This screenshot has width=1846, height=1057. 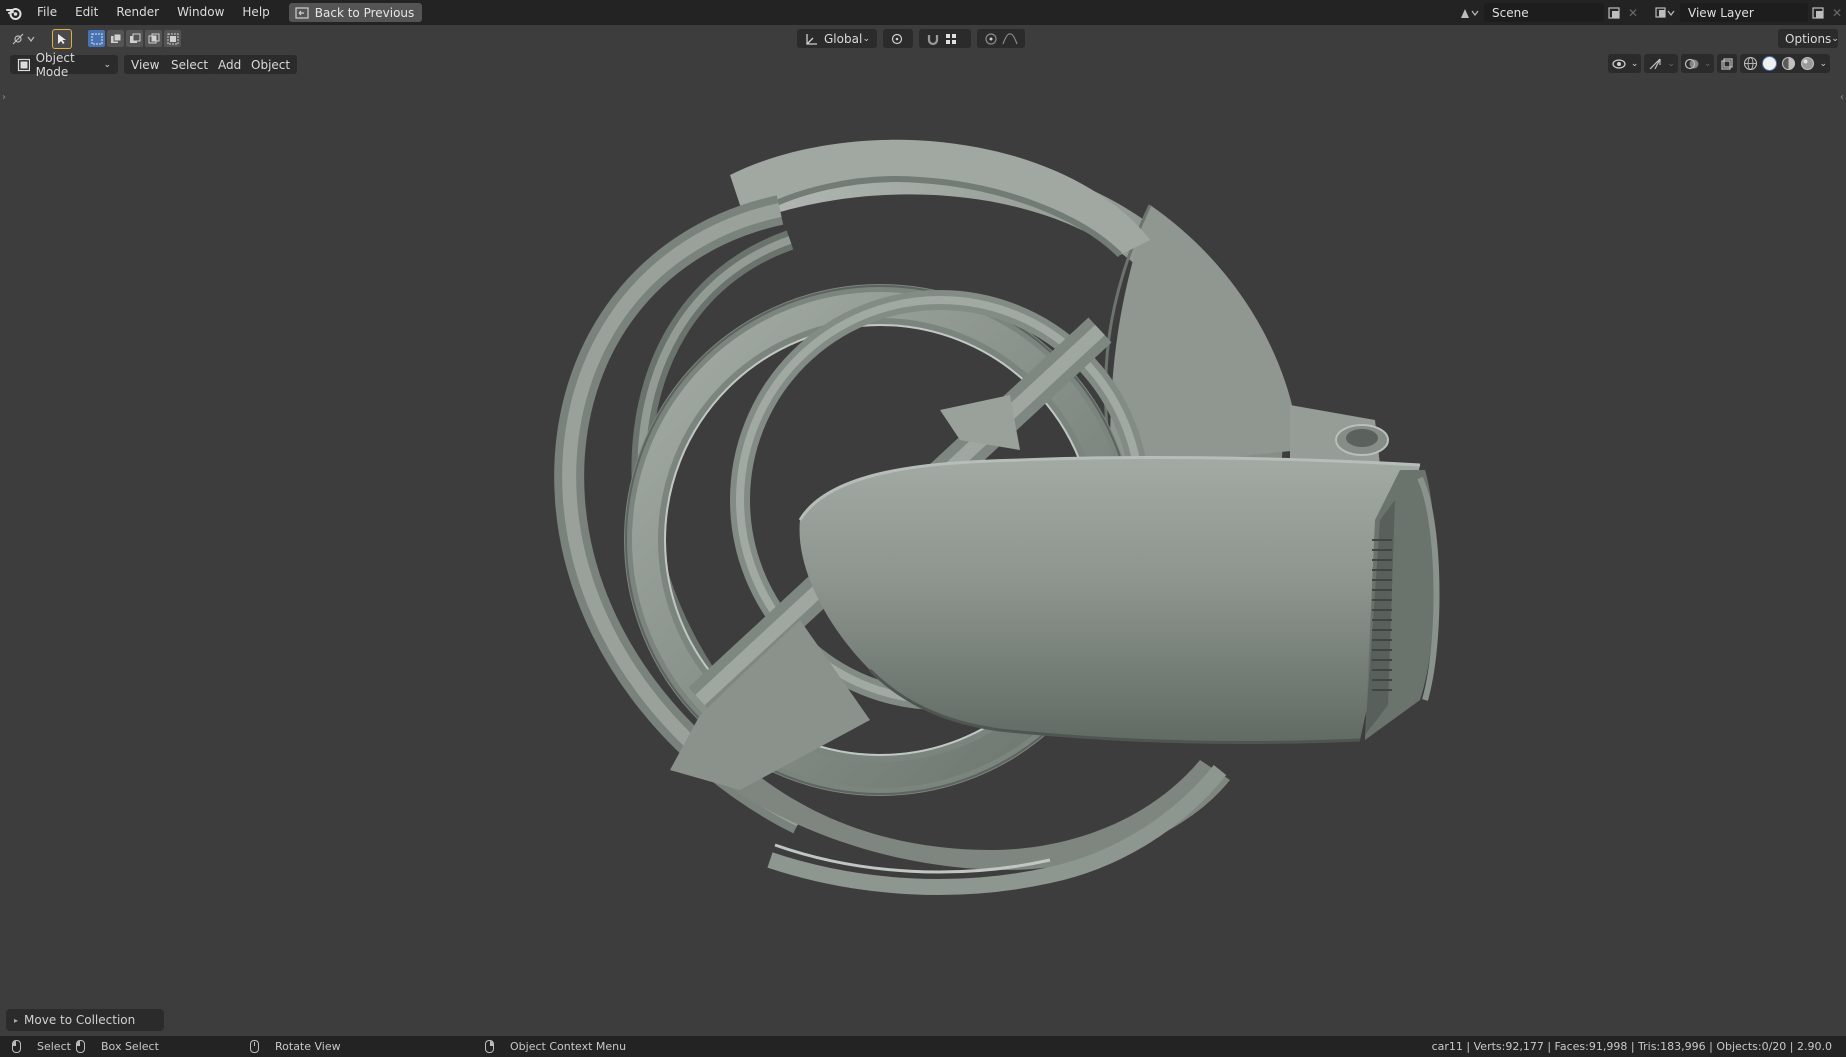 What do you see at coordinates (80, 1020) in the screenshot?
I see `redo-panel-label: Move to Collection` at bounding box center [80, 1020].